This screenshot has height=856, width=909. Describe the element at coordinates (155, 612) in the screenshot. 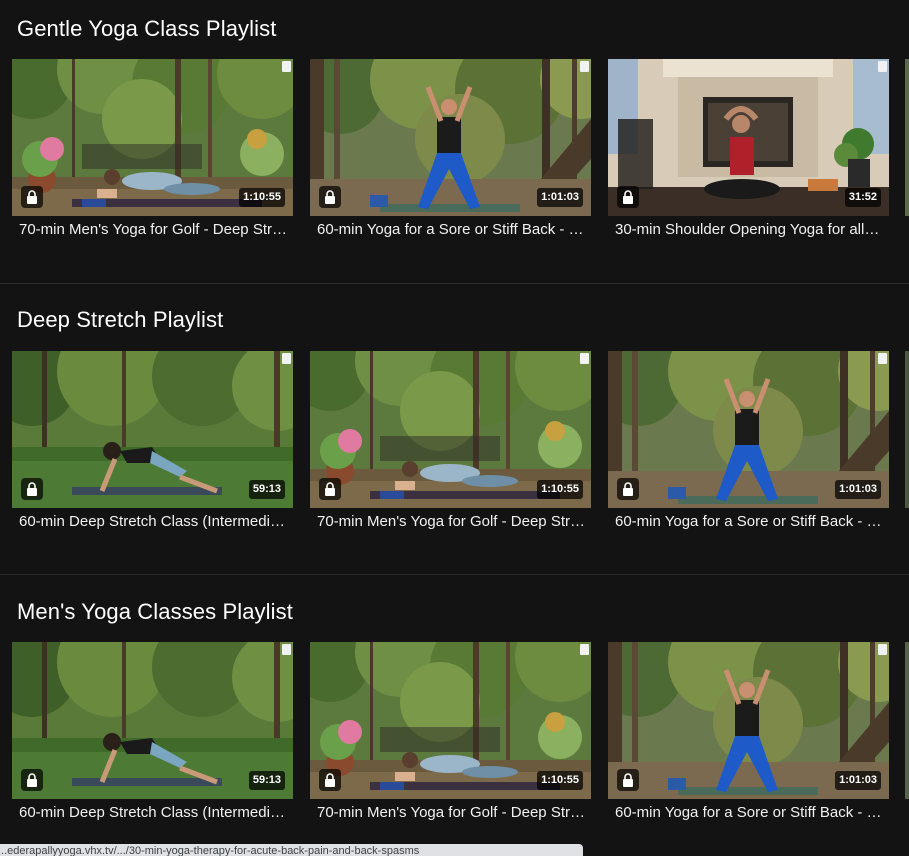

I see `playlist-title: Men's Yoga Classes Playlist` at that location.